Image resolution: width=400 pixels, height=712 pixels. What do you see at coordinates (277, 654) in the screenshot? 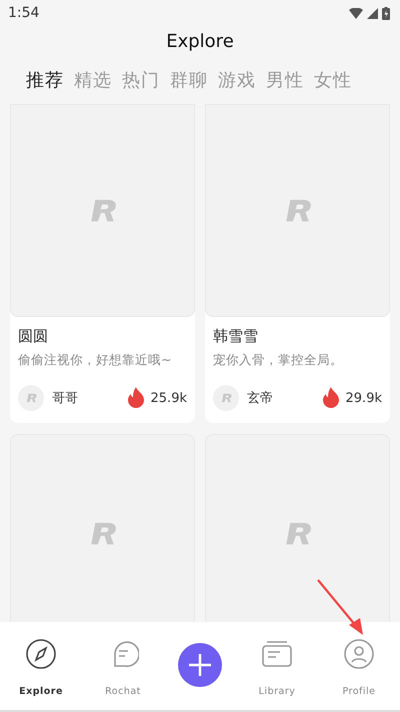
I see `library-icon` at bounding box center [277, 654].